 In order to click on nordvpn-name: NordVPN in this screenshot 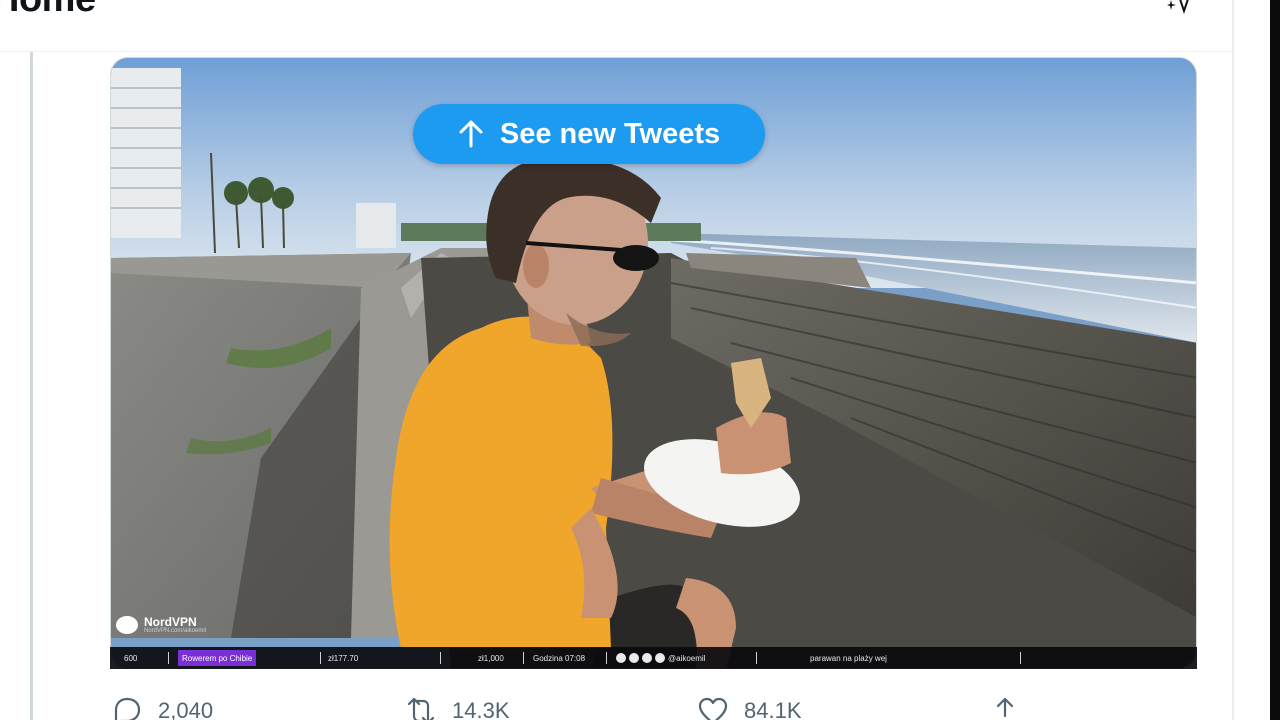, I will do `click(170, 622)`.